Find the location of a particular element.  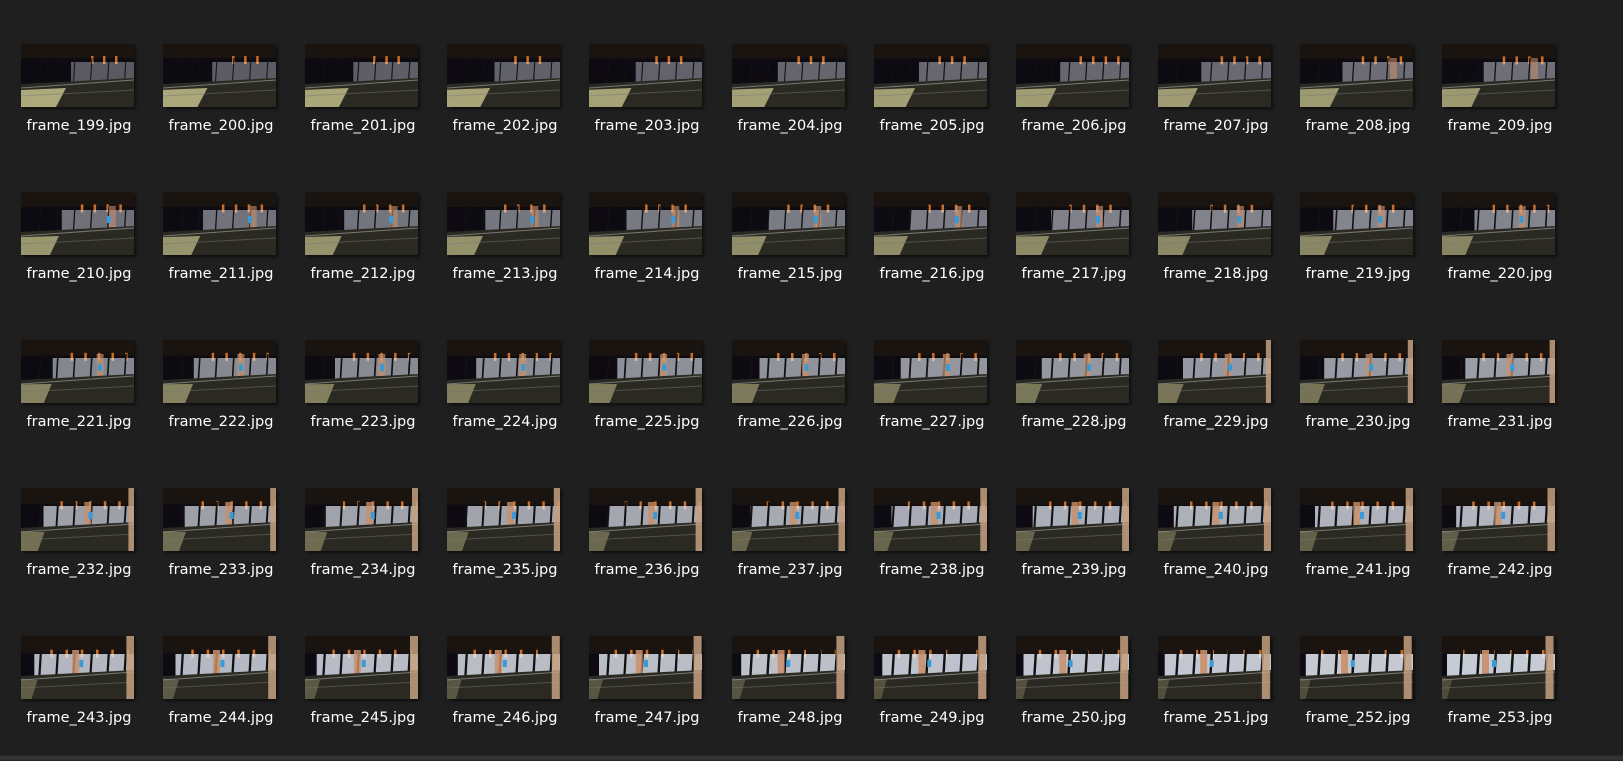

horizontal-scrollbar is located at coordinates (811, 758).